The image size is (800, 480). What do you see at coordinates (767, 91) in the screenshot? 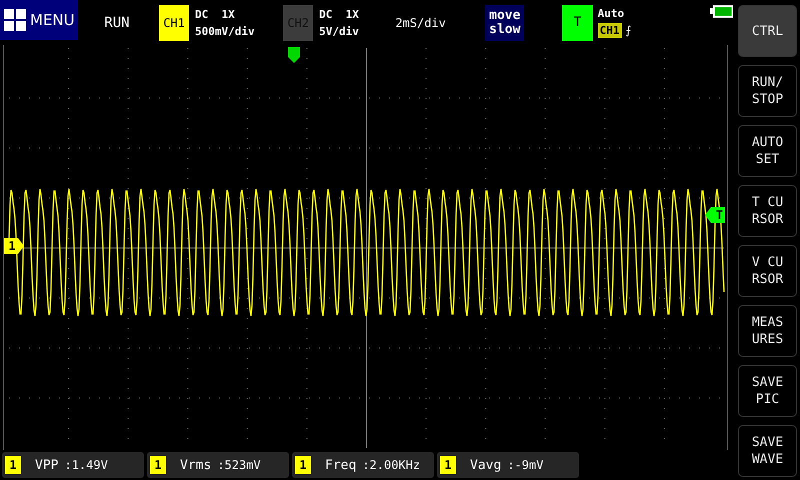
I see `side-menu-button: RUN/ STOP` at bounding box center [767, 91].